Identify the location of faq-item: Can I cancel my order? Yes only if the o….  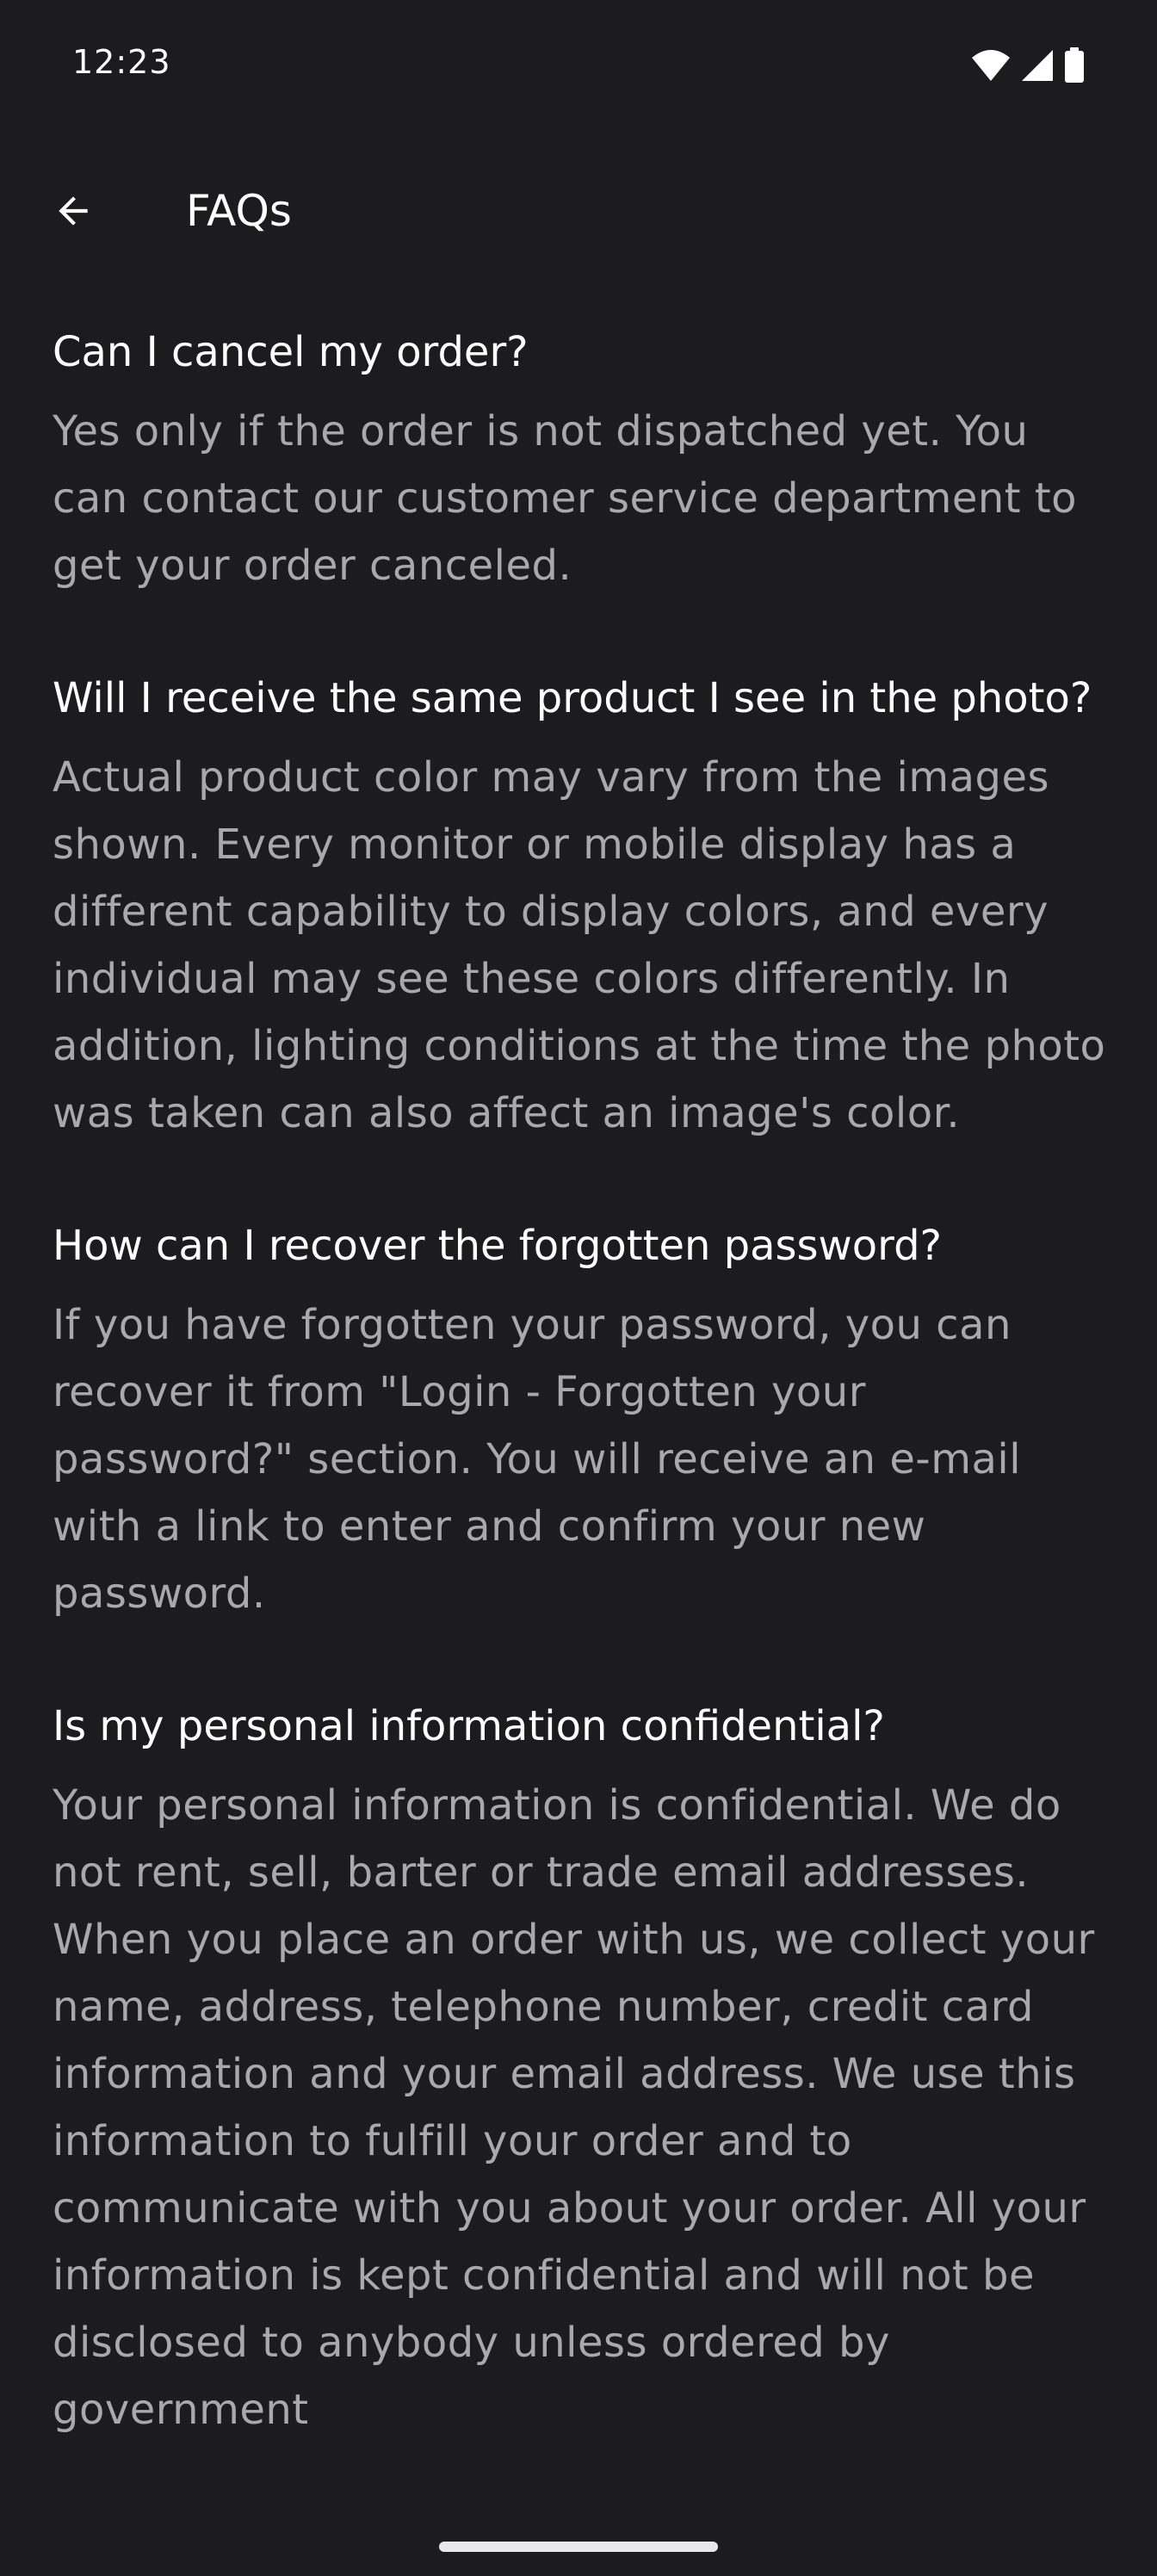
(582, 459).